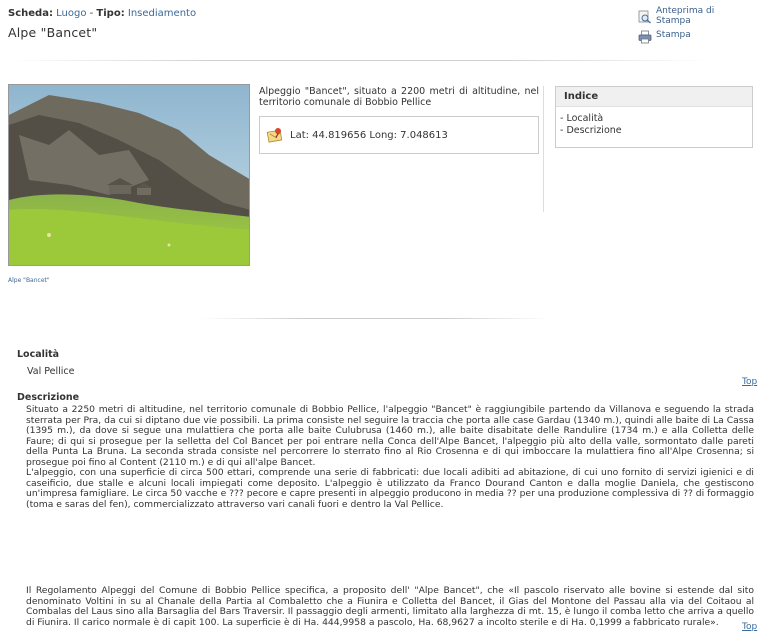  I want to click on index-link-localita: - Località, so click(581, 118).